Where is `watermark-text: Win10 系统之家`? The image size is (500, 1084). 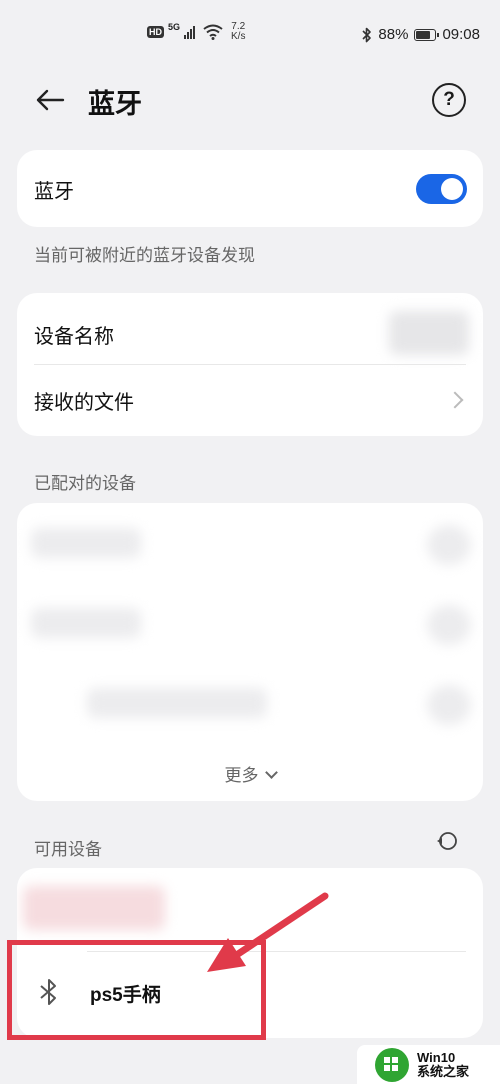
watermark-text: Win10 系统之家 is located at coordinates (443, 1064).